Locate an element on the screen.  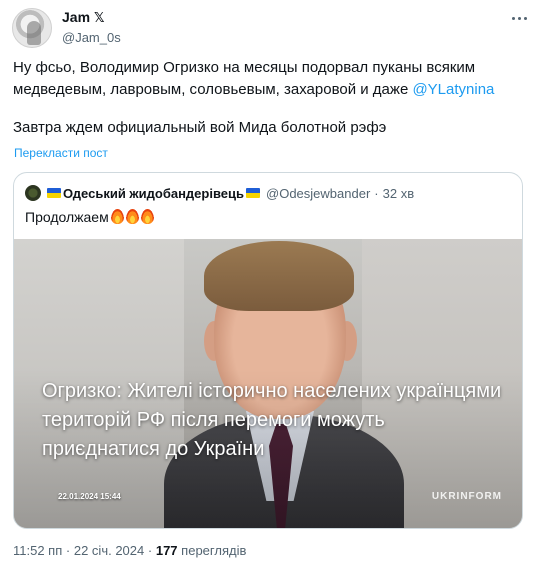
tweet-time: 11:52 пп is located at coordinates (37, 550).